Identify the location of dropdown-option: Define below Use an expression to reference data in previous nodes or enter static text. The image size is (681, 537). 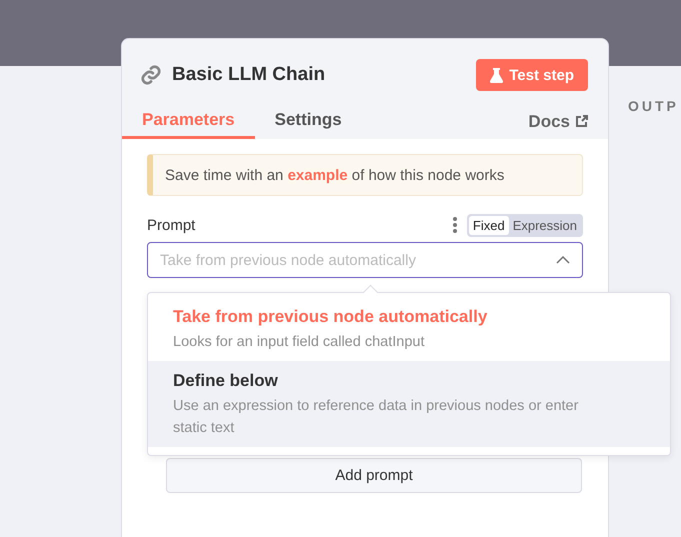
(409, 404).